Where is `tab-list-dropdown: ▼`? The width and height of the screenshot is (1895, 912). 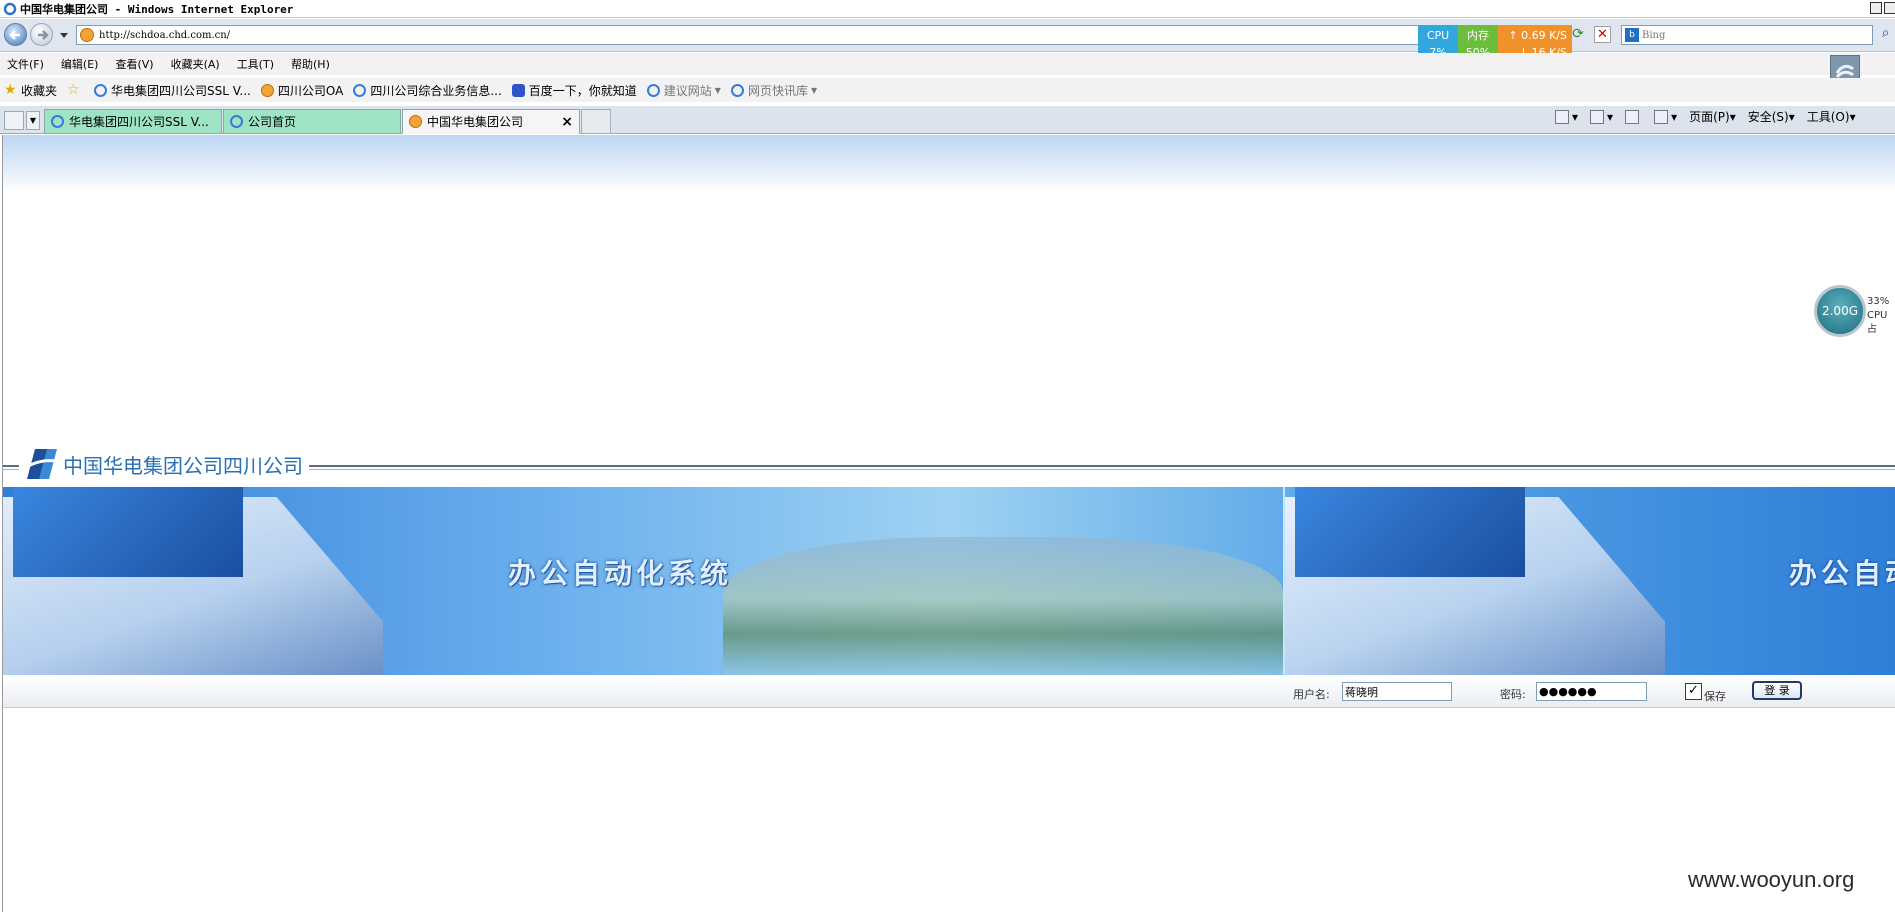 tab-list-dropdown: ▼ is located at coordinates (33, 120).